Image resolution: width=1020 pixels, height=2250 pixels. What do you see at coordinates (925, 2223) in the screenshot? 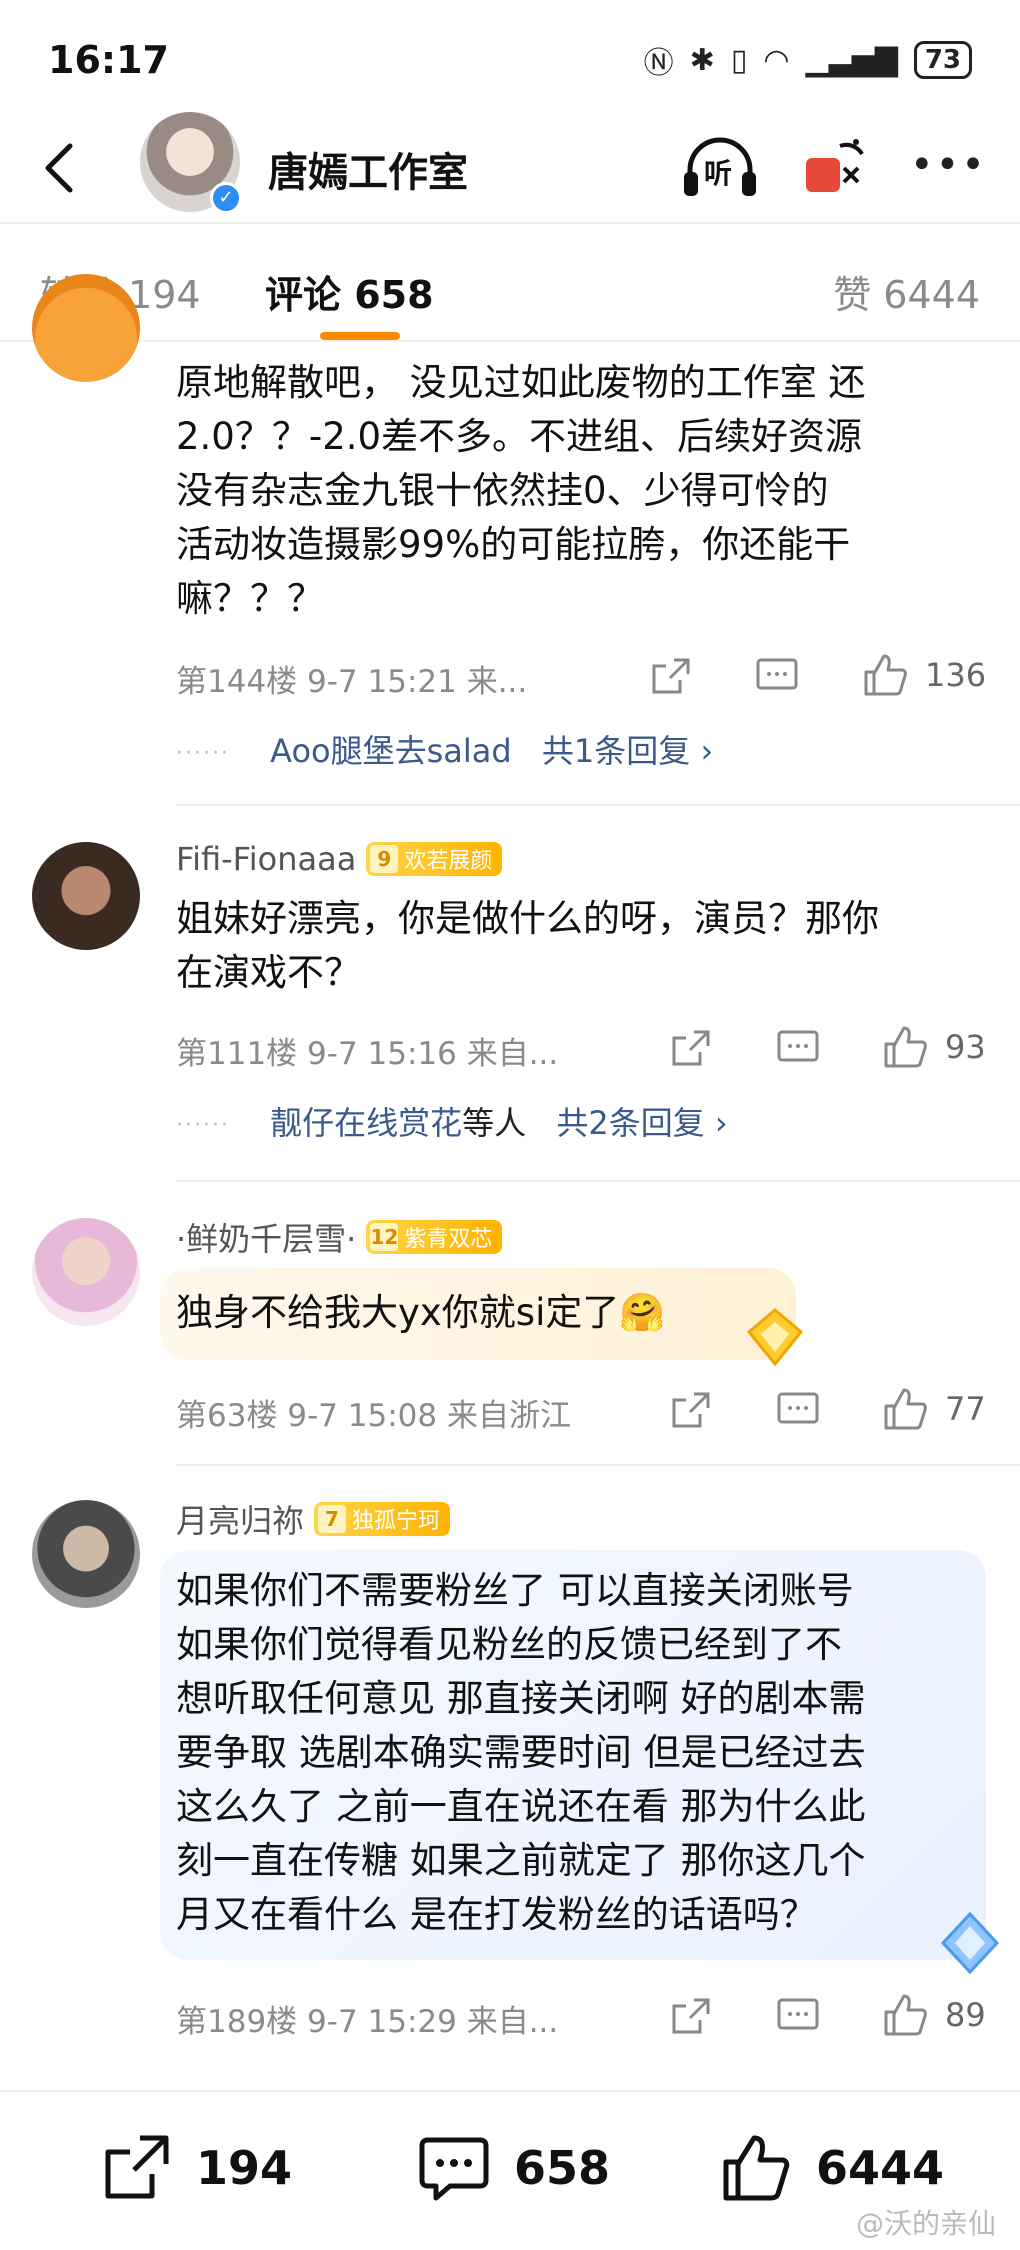
I see `watermark: @沃的亲仙` at bounding box center [925, 2223].